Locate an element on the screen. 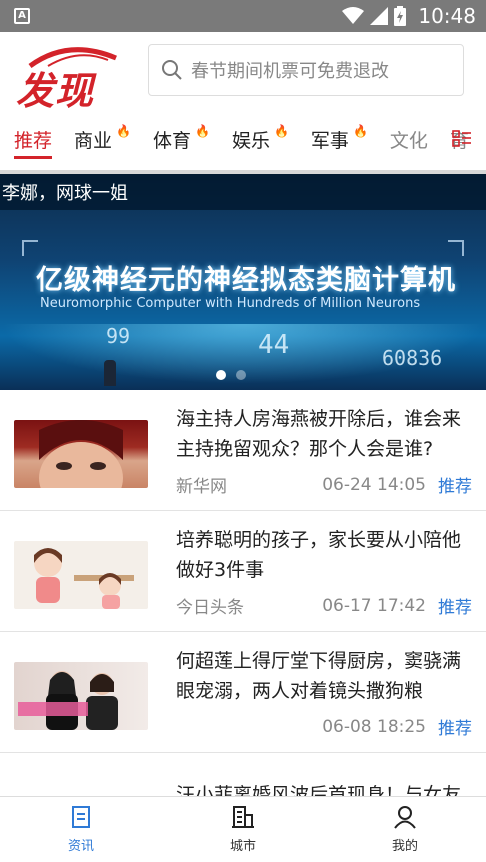 This screenshot has width=486, height=862. news-list-item: 培养聪明的孩子，家长要从小陪他做好3件事 今日头条 06-17 17:42 推荐 is located at coordinates (243, 571).